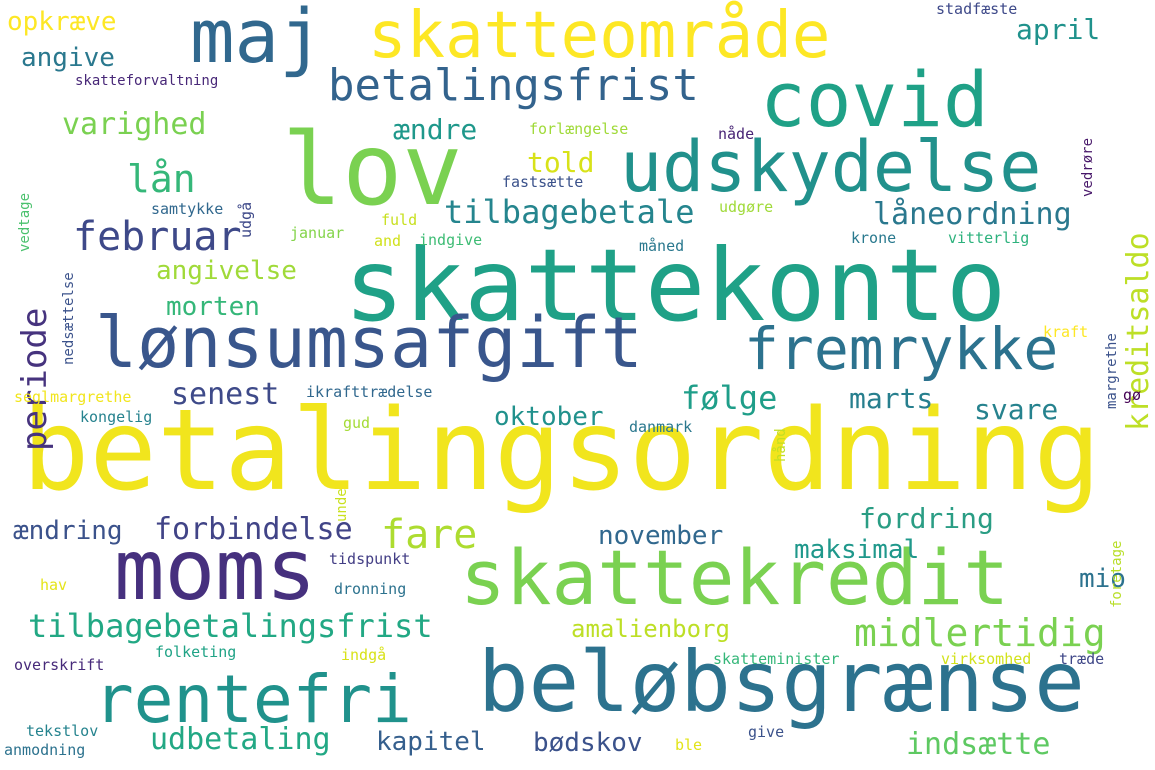 The height and width of the screenshot is (770, 1155). What do you see at coordinates (736, 134) in the screenshot?
I see `word-nade: nåde` at bounding box center [736, 134].